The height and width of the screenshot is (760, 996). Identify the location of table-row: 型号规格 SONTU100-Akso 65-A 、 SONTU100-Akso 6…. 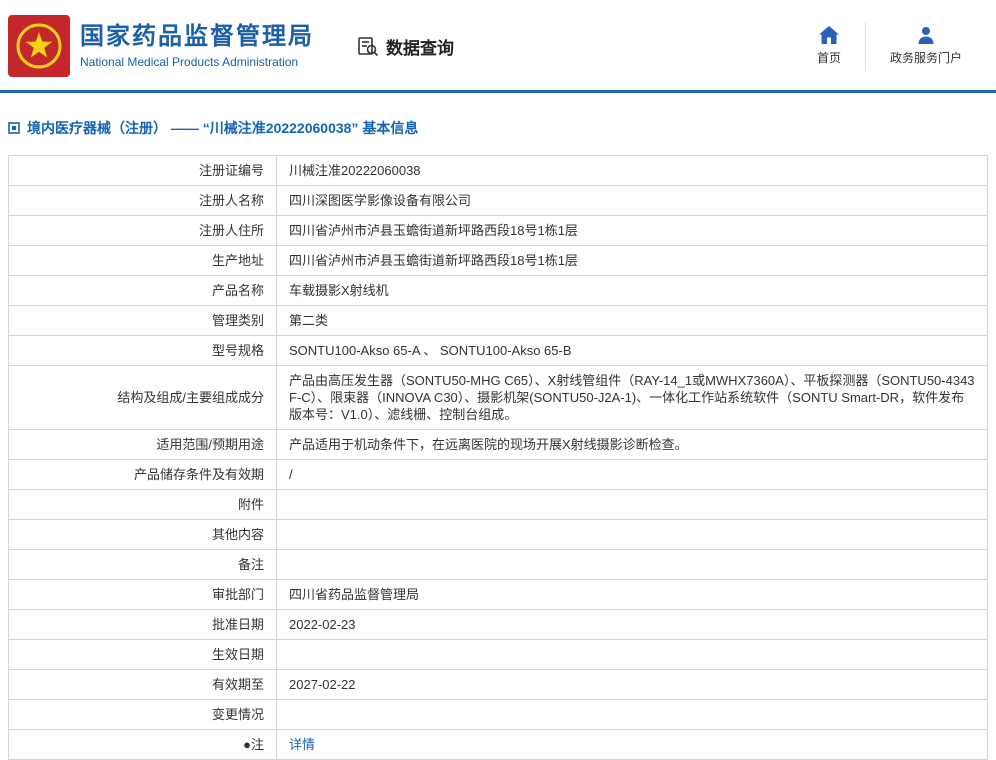
(498, 350).